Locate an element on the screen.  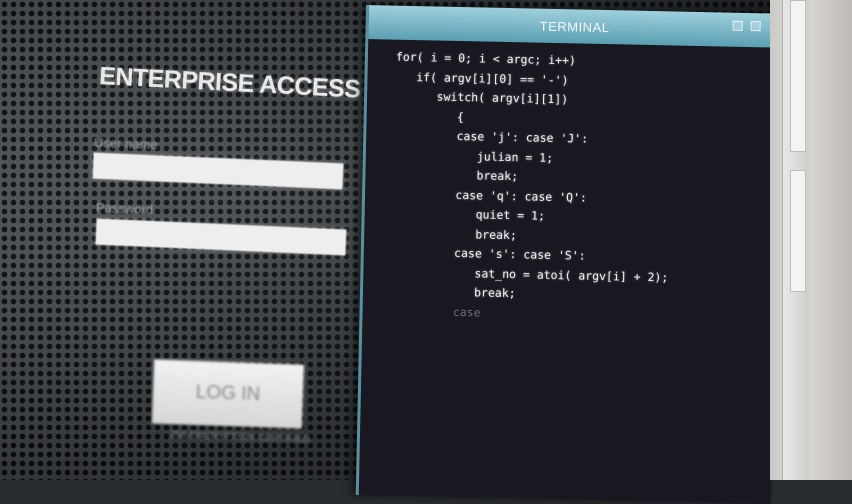
terminal-titlebar: TERMINAL is located at coordinates (574, 26).